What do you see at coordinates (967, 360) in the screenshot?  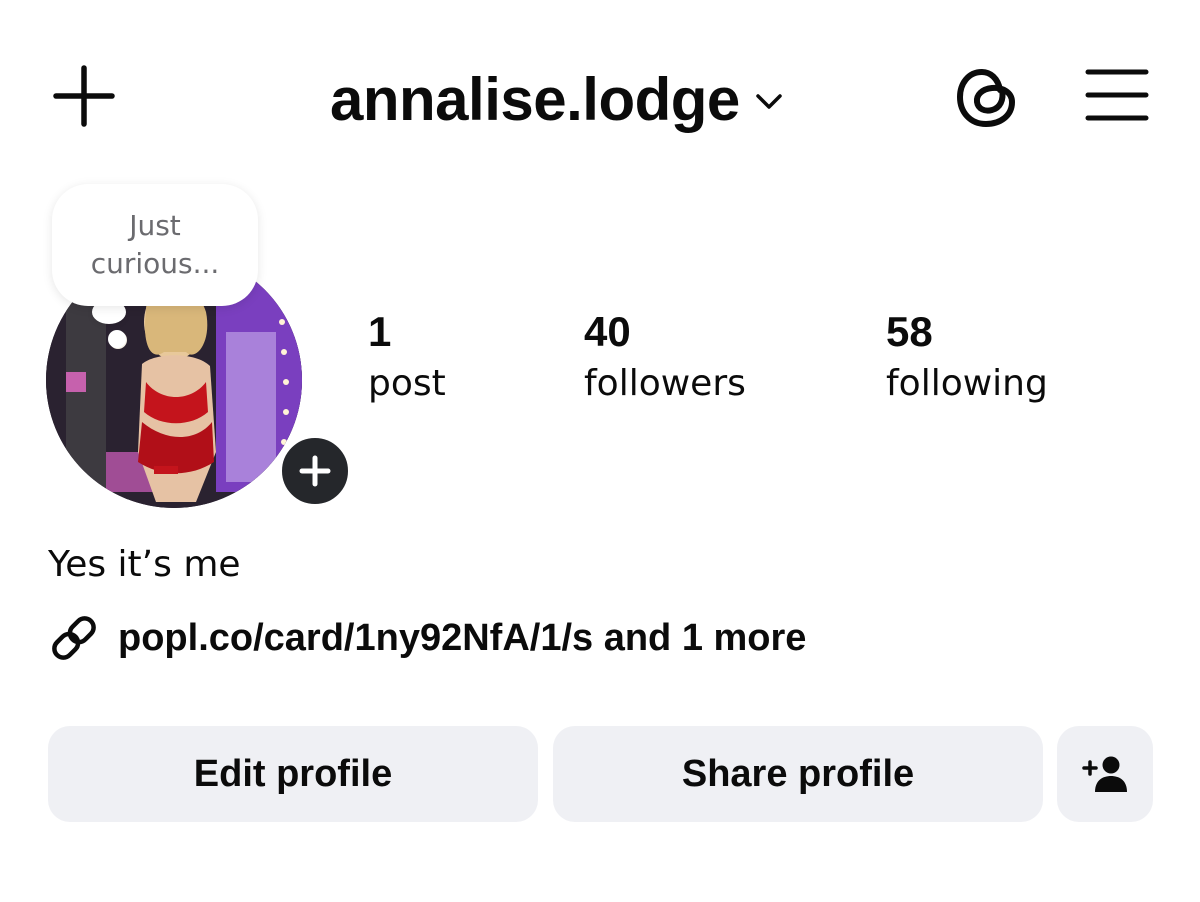 I see `following-stat: 58 following` at bounding box center [967, 360].